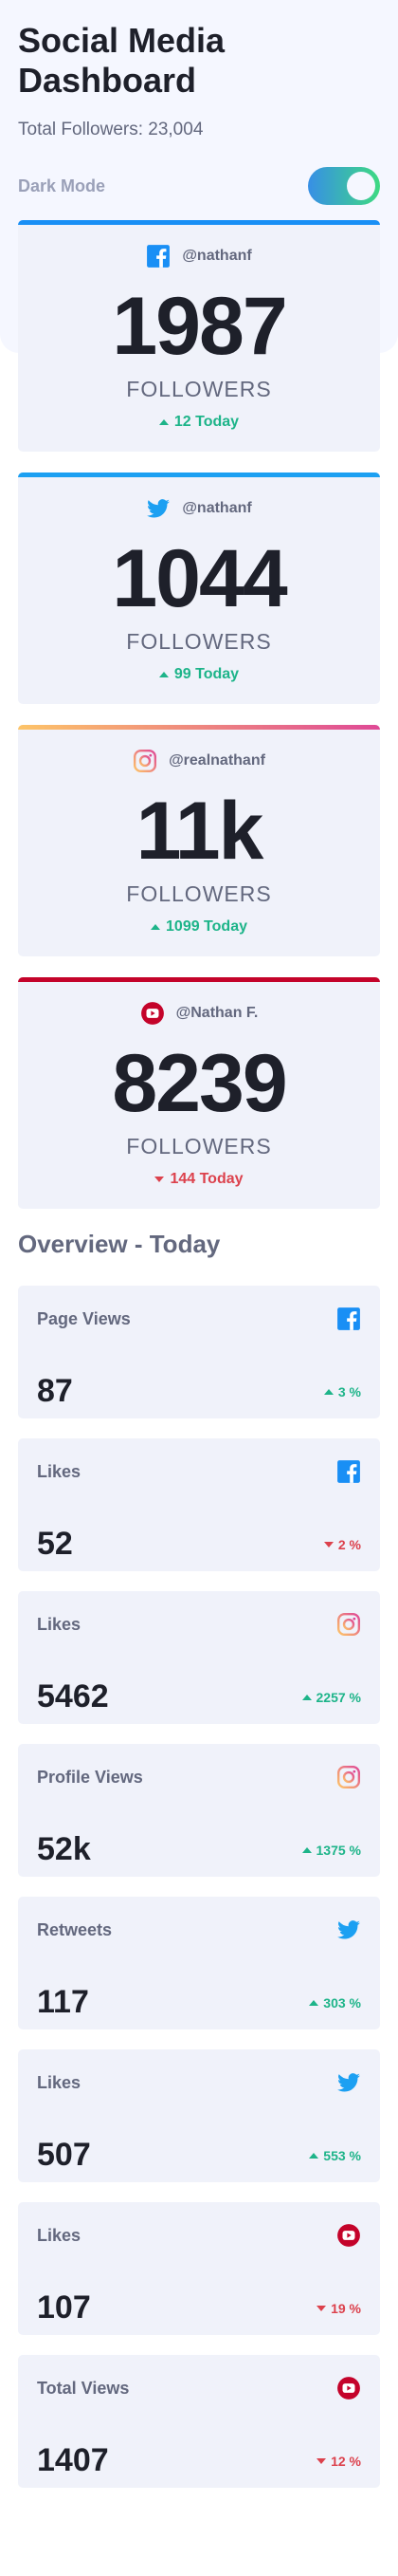 The width and height of the screenshot is (398, 2576). Describe the element at coordinates (199, 927) in the screenshot. I see `card-delta: 1099 Today` at that location.